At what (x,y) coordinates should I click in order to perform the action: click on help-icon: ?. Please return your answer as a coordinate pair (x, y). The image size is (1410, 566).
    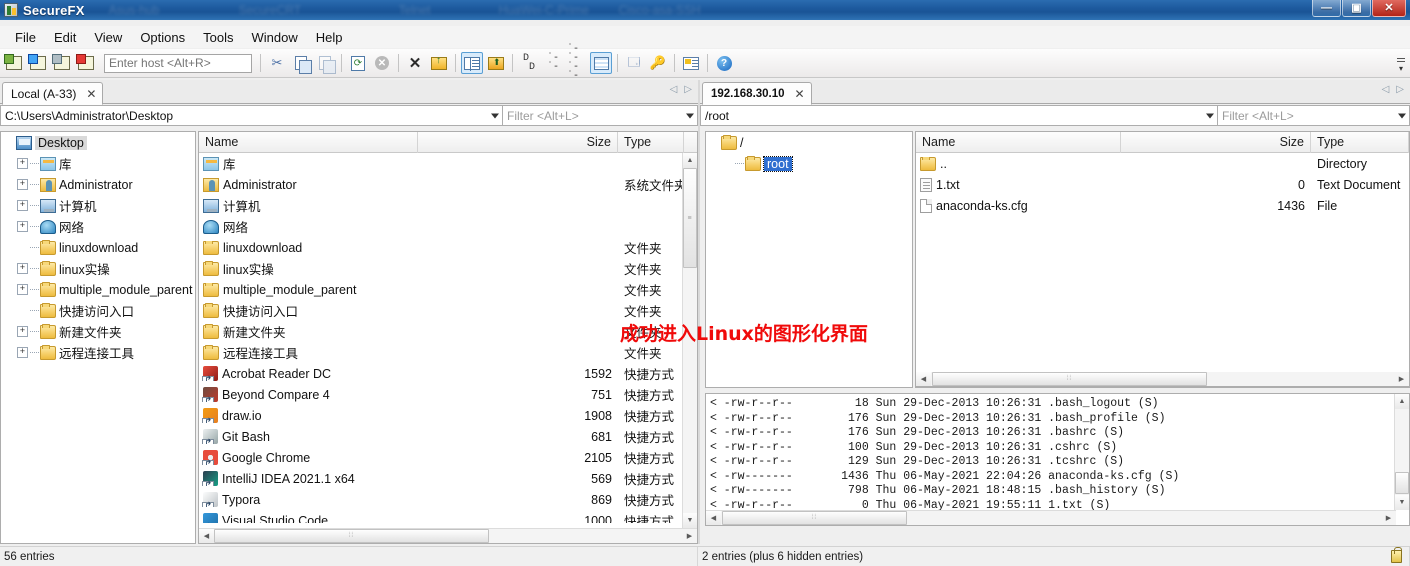
    Looking at the image, I should click on (724, 63).